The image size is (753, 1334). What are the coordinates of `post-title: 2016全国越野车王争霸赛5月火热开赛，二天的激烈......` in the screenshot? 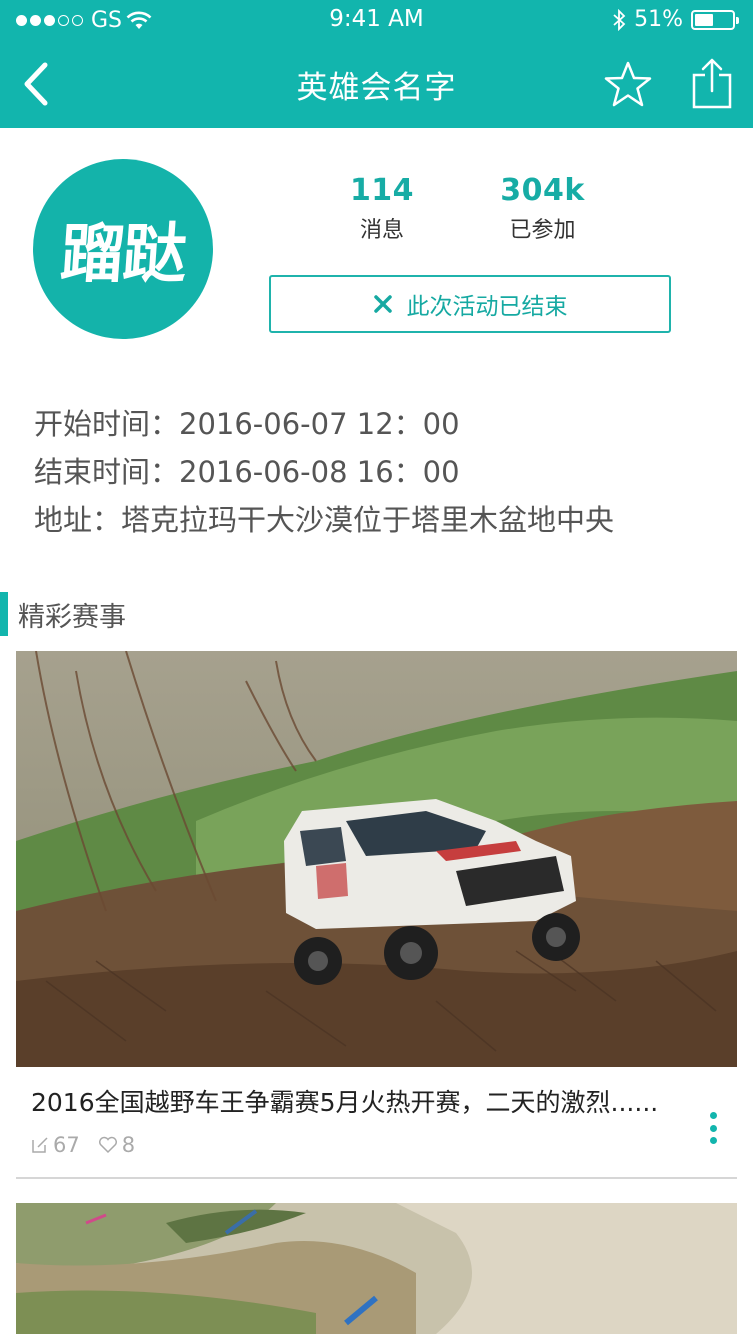 It's located at (361, 1101).